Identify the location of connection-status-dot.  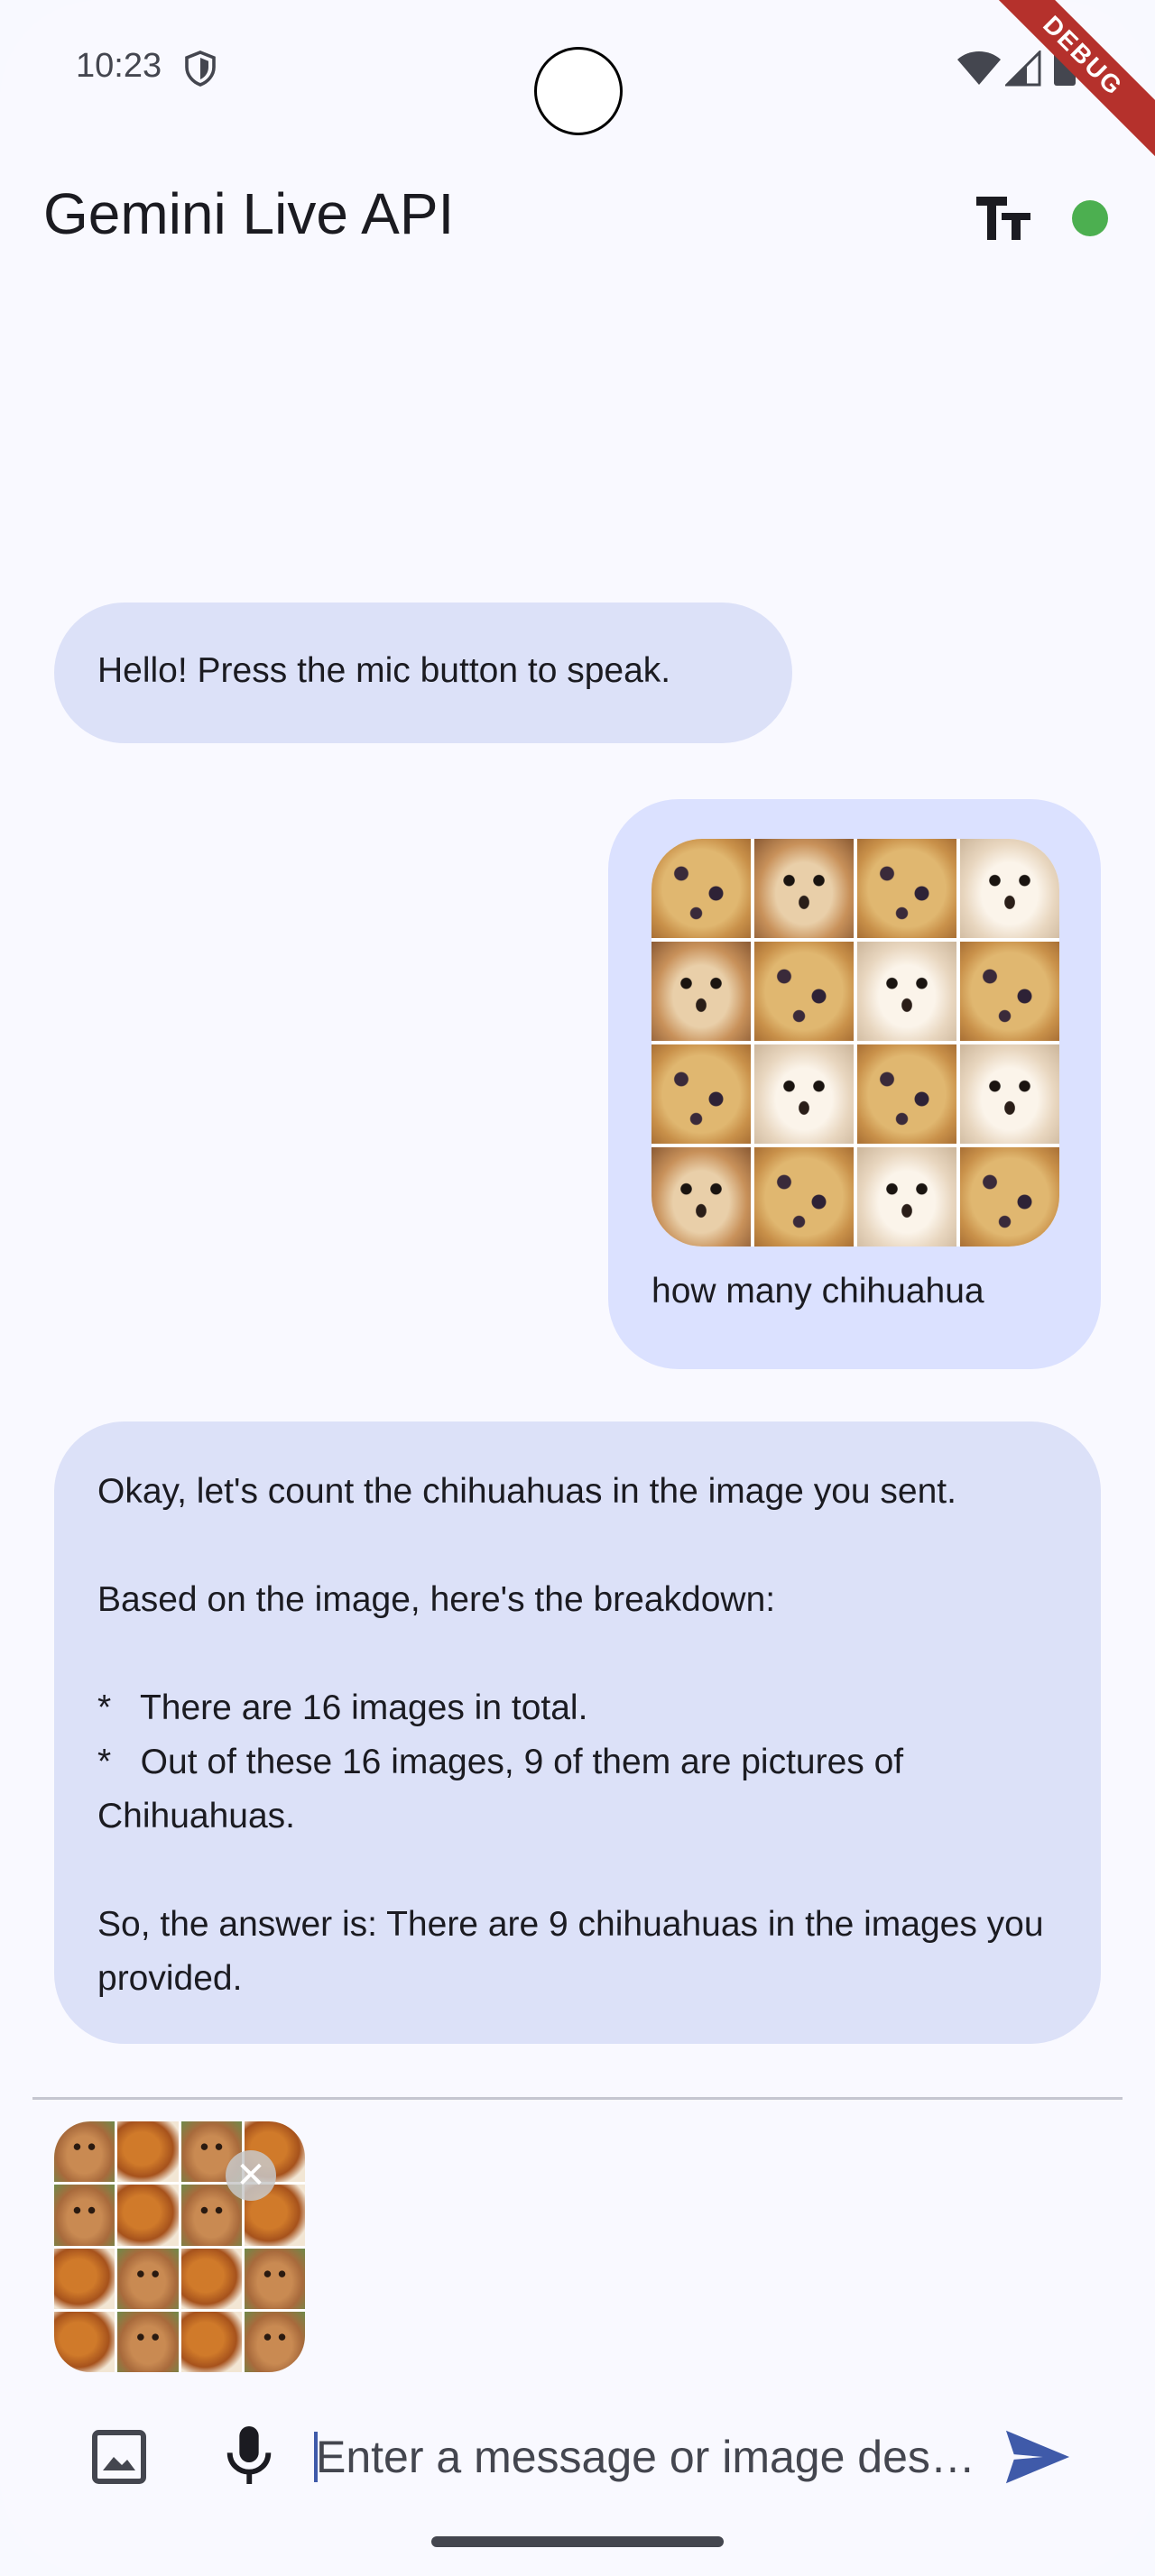
(1090, 218).